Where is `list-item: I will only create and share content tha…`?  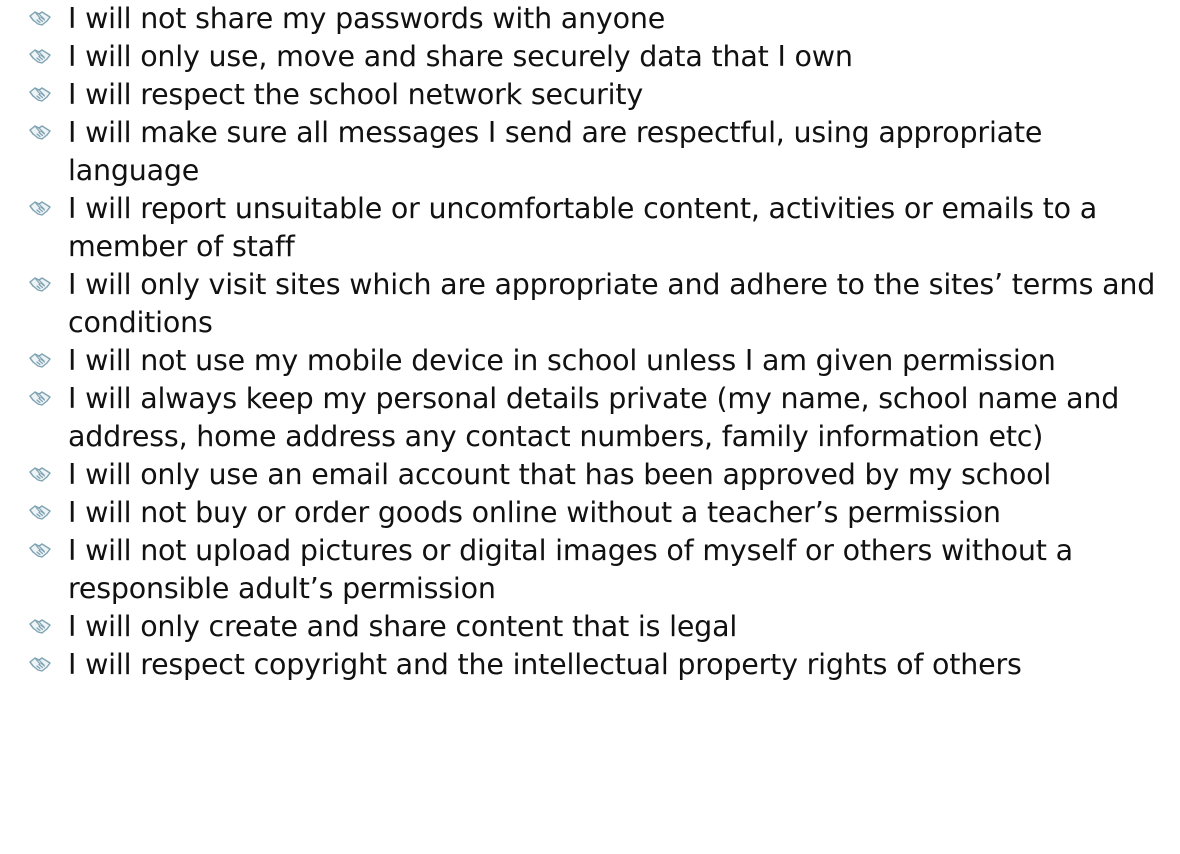
list-item: I will only create and share content tha… is located at coordinates (595, 627).